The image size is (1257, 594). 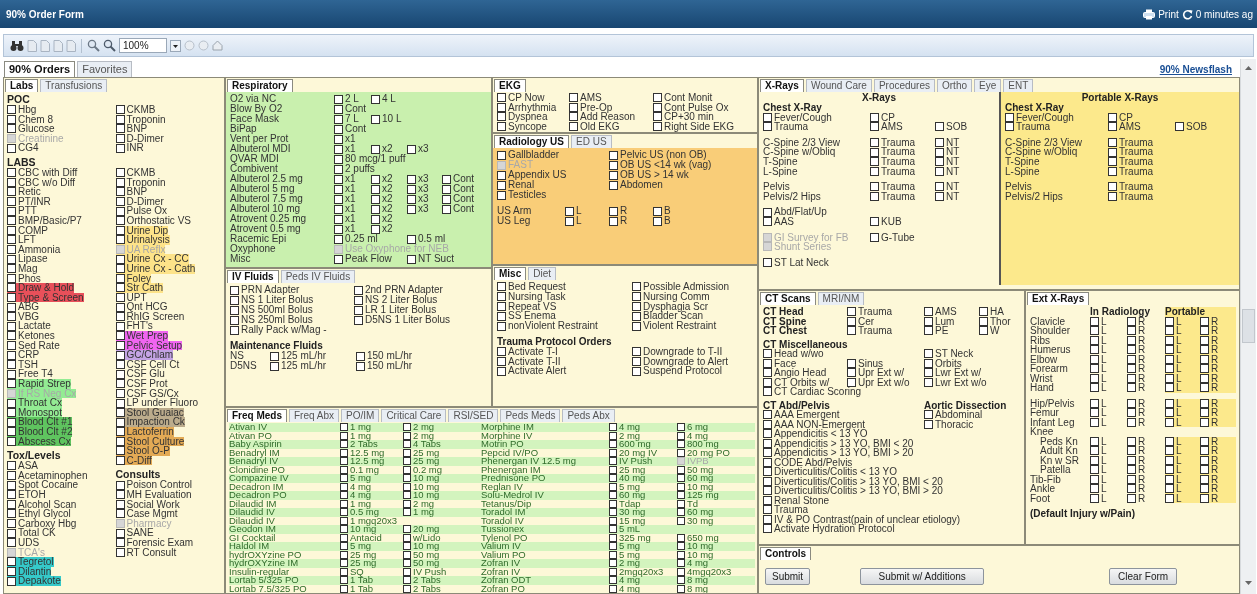 I want to click on checkbox: MH Evaluation, so click(x=153, y=494).